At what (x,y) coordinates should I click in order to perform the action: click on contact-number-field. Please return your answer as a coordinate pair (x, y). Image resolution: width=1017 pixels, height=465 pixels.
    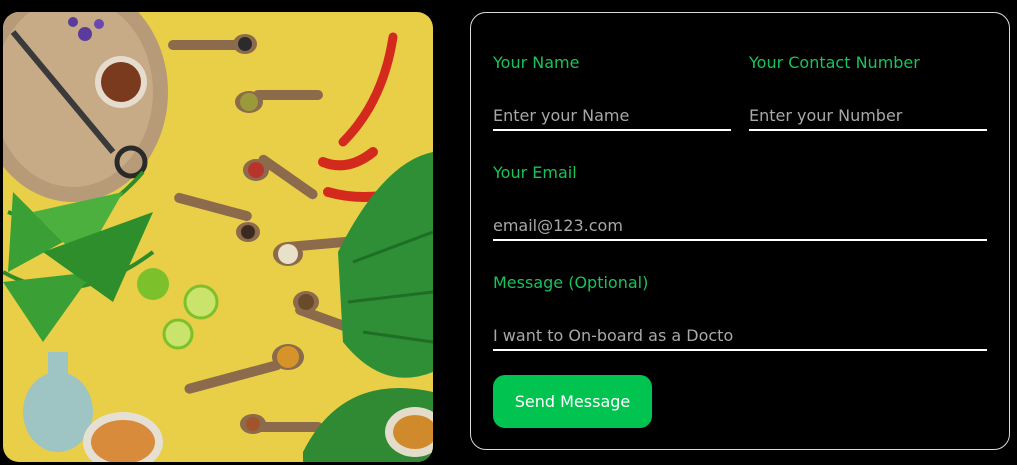
    Looking at the image, I should click on (868, 116).